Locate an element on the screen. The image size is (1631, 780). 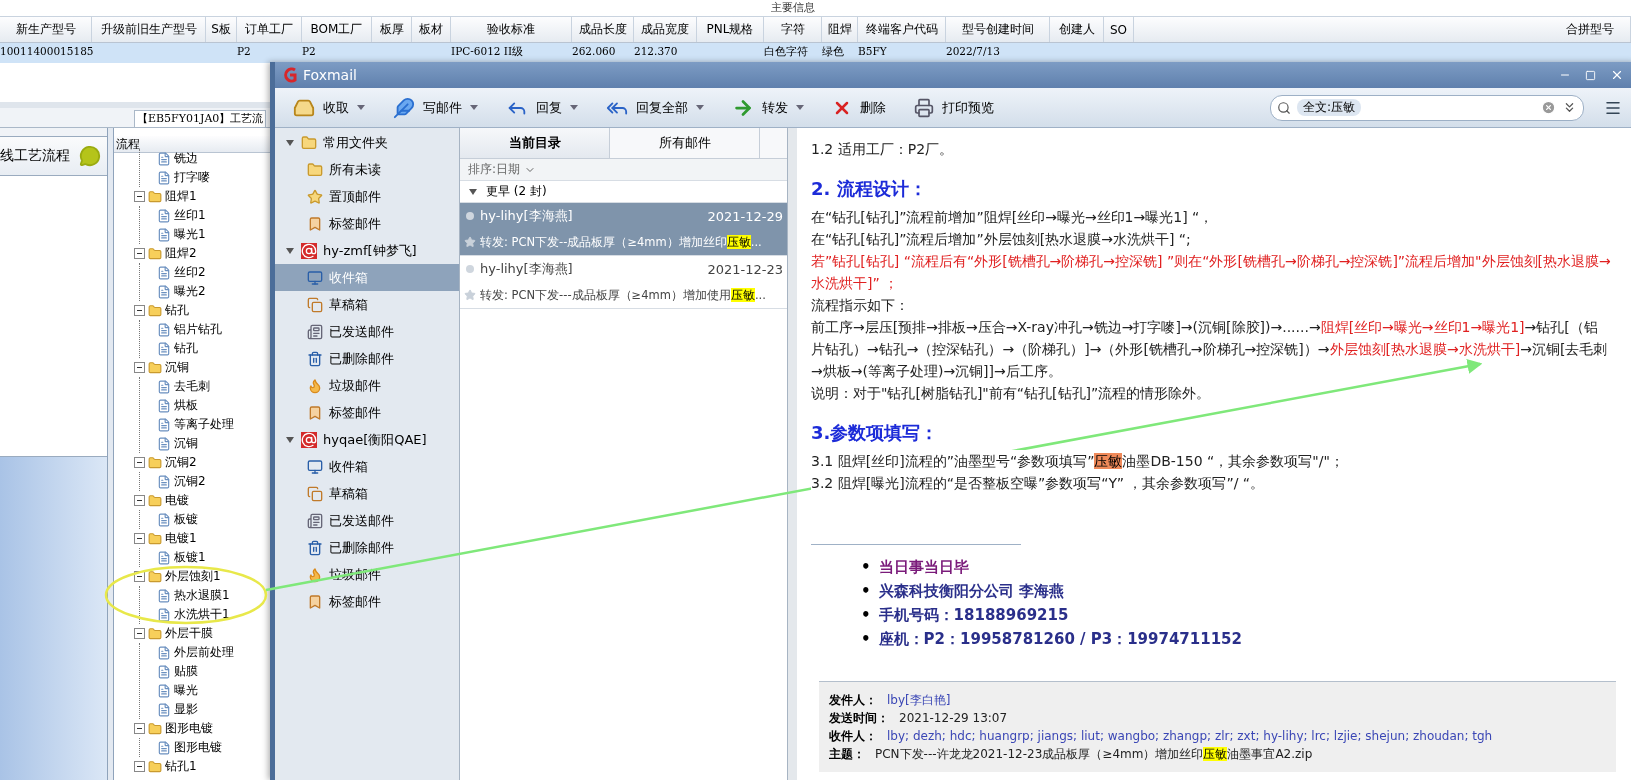
tree-item: 烘板 is located at coordinates (186, 405).